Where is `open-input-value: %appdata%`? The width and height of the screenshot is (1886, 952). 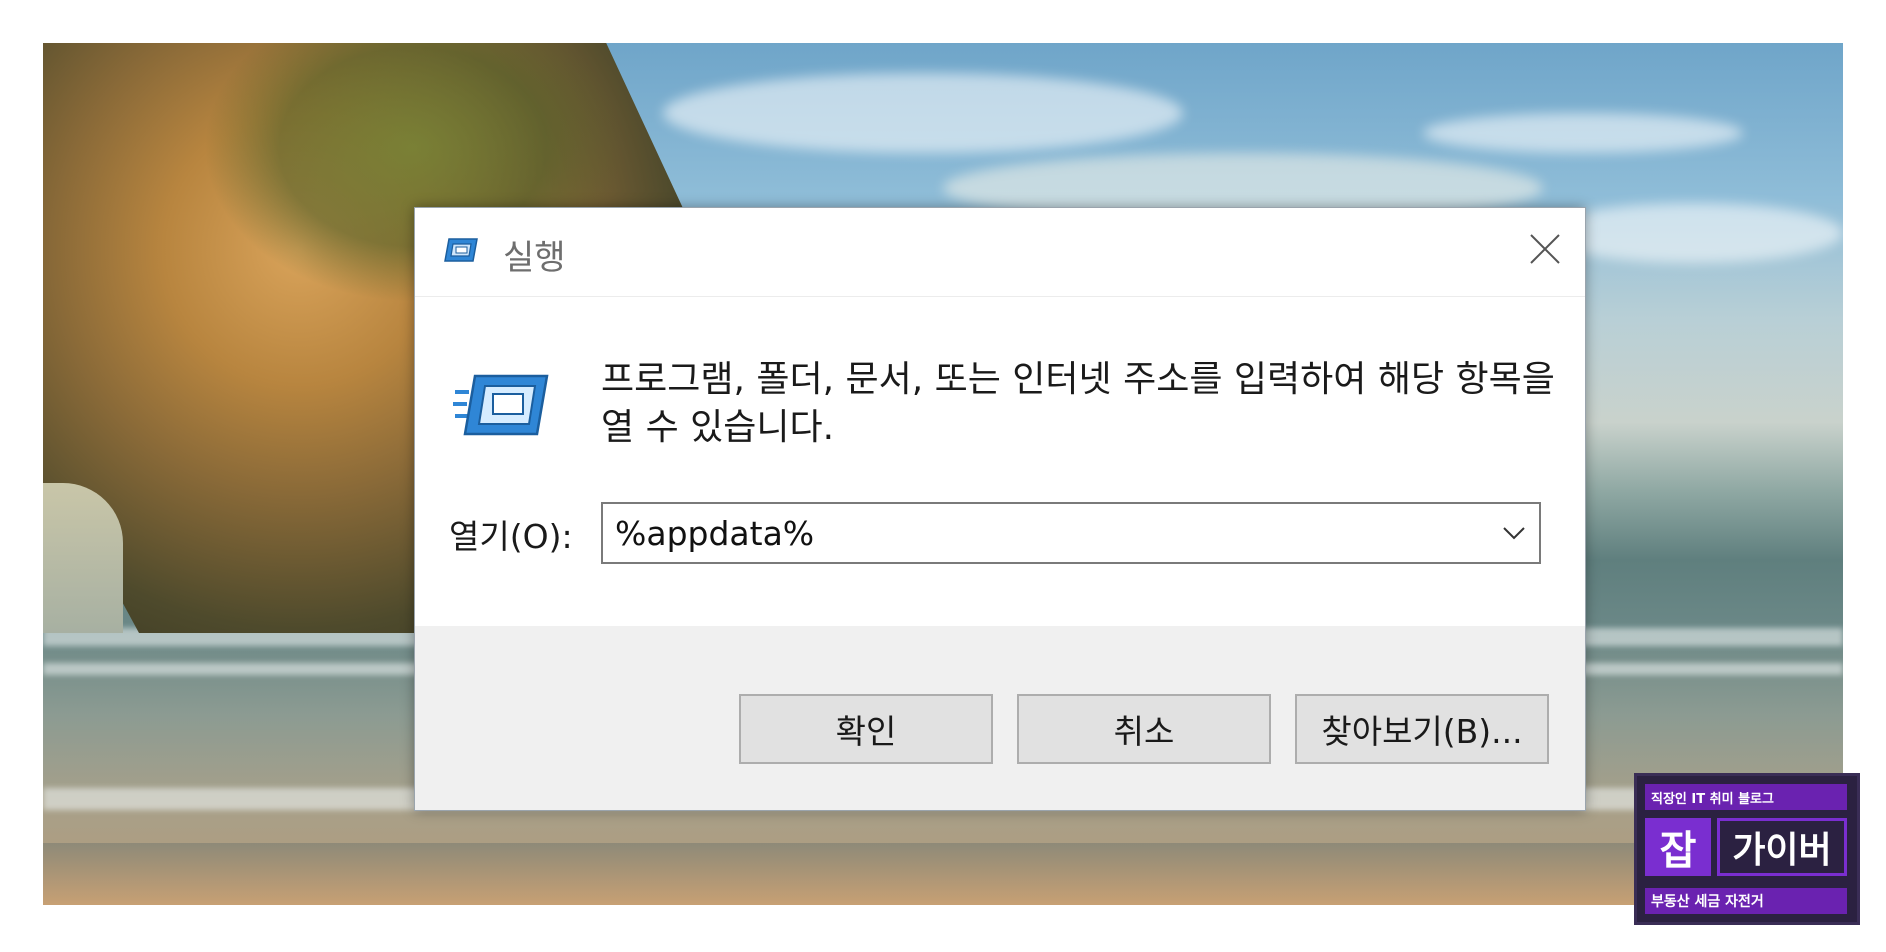
open-input-value: %appdata% is located at coordinates (714, 533).